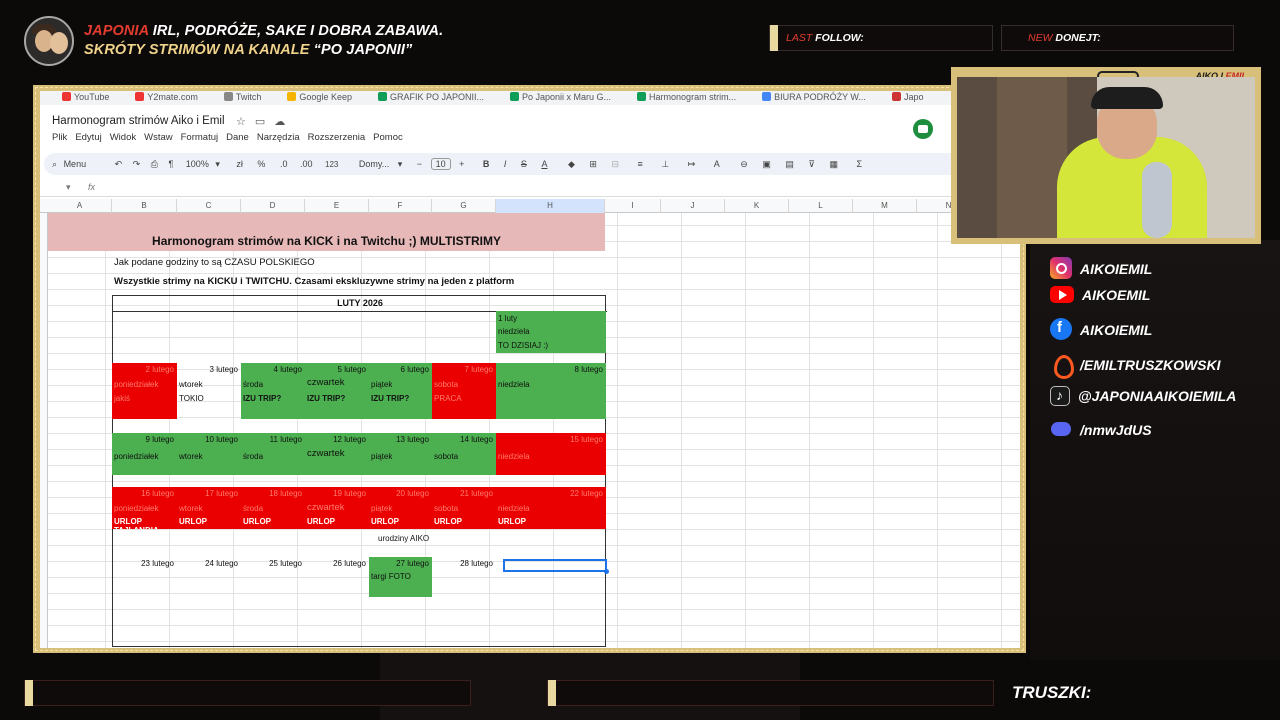  I want to click on fill-handle, so click(606, 571).